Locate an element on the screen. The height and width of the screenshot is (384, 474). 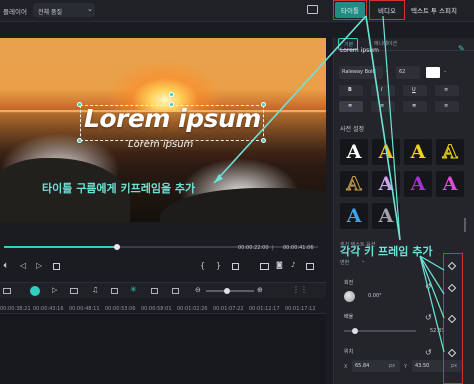
annotation-right: 각각 키 프레임 추가 is located at coordinates (386, 251).